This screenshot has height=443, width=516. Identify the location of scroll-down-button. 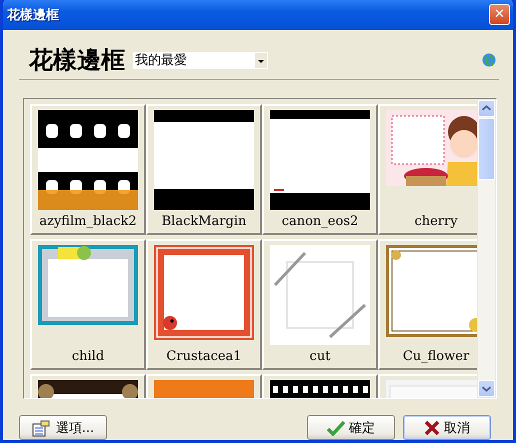
(486, 389).